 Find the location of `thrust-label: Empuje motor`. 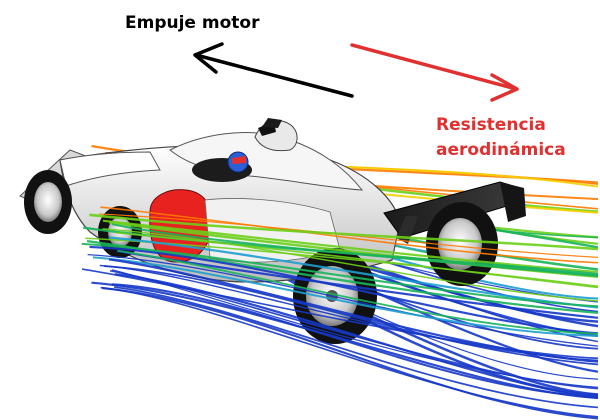

thrust-label: Empuje motor is located at coordinates (192, 23).